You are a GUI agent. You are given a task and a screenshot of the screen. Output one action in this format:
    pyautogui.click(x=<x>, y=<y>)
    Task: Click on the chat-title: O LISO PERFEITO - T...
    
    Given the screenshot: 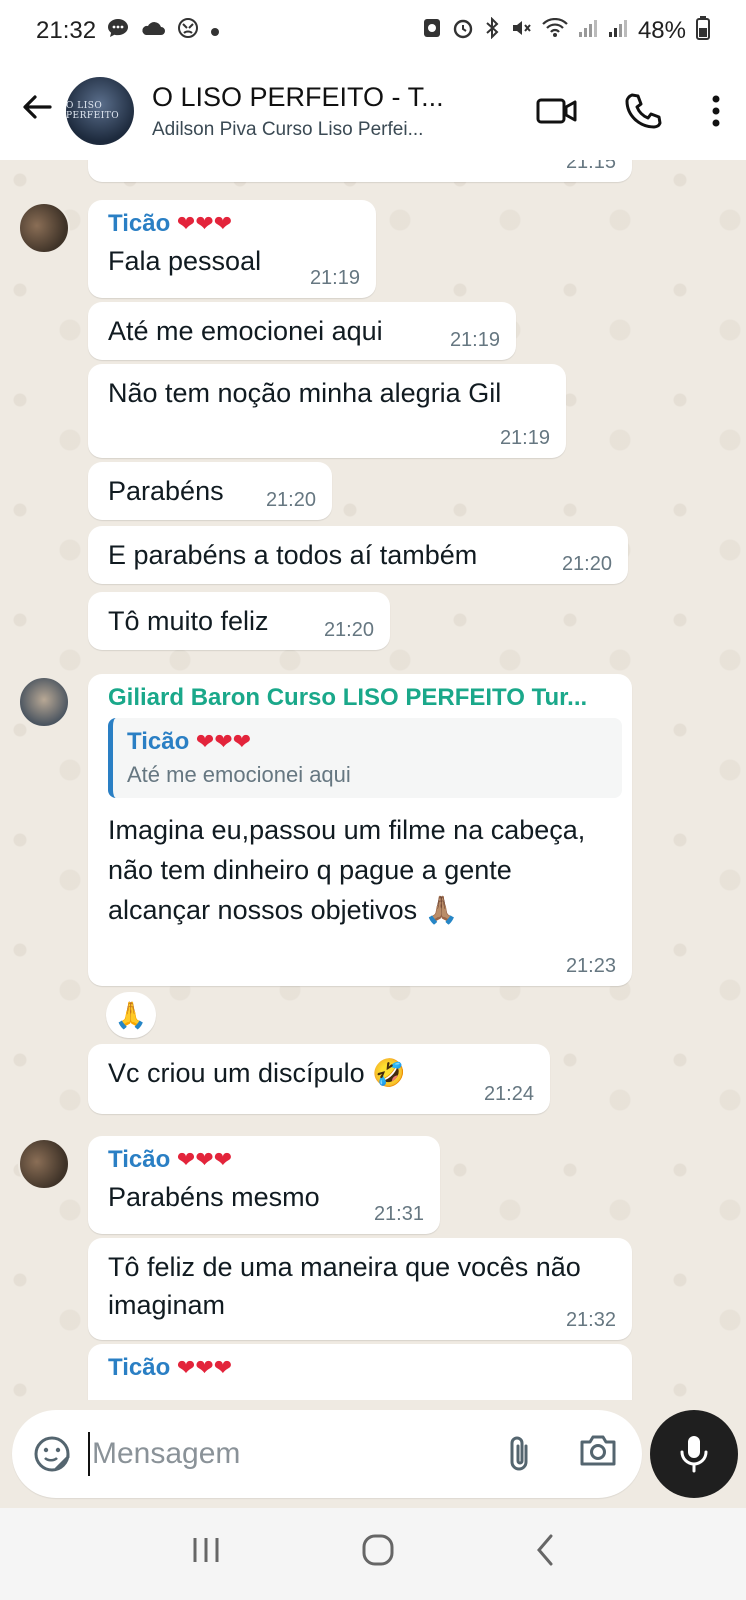 What is the action you would take?
    pyautogui.click(x=298, y=96)
    